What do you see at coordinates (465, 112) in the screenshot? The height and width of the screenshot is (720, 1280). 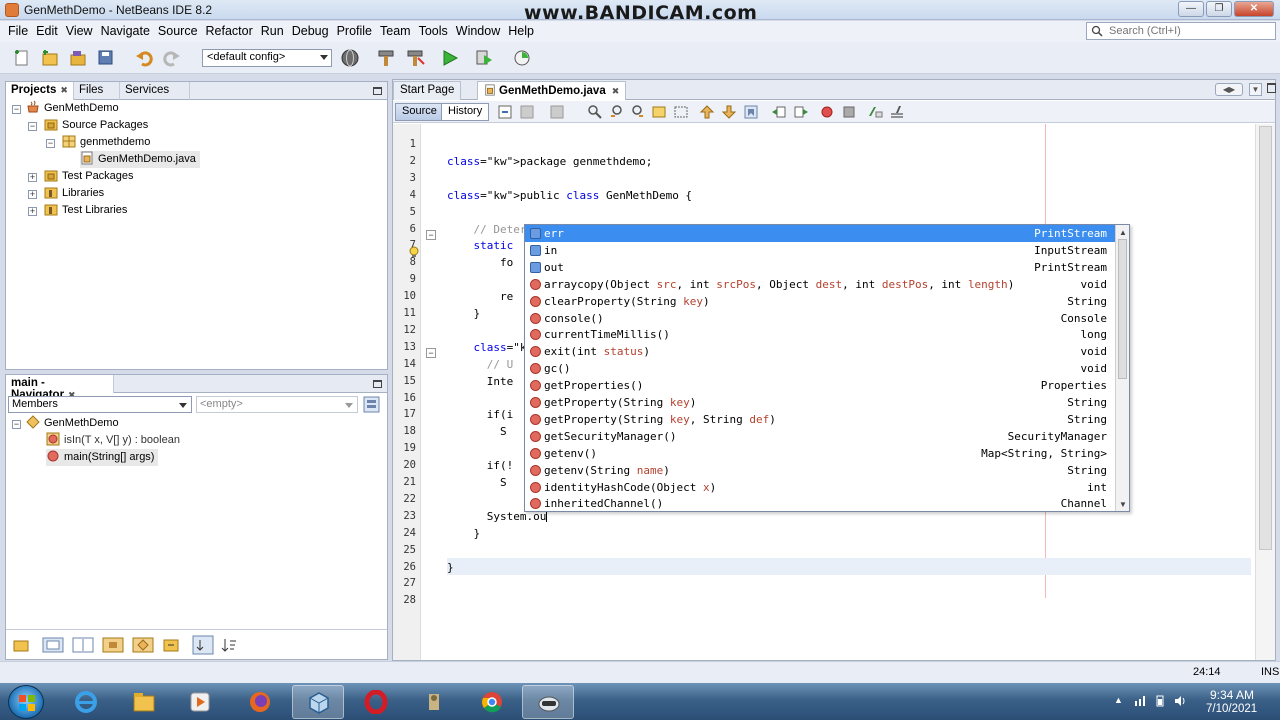 I see `history-view-button: History` at bounding box center [465, 112].